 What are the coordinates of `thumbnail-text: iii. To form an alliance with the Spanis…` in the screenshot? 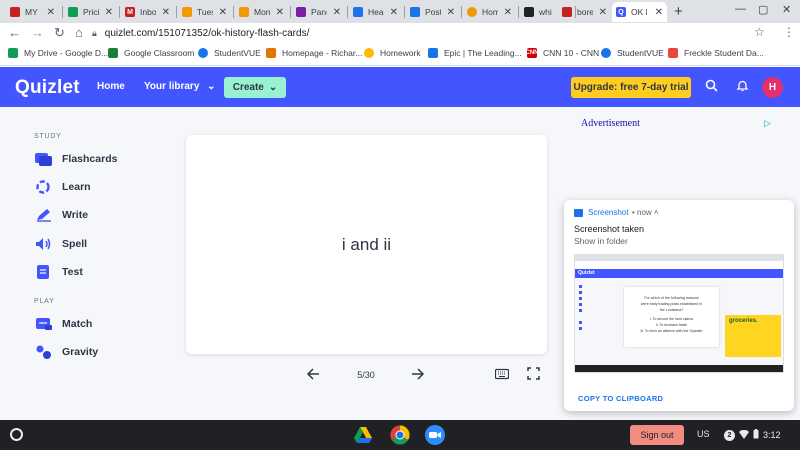 It's located at (671, 331).